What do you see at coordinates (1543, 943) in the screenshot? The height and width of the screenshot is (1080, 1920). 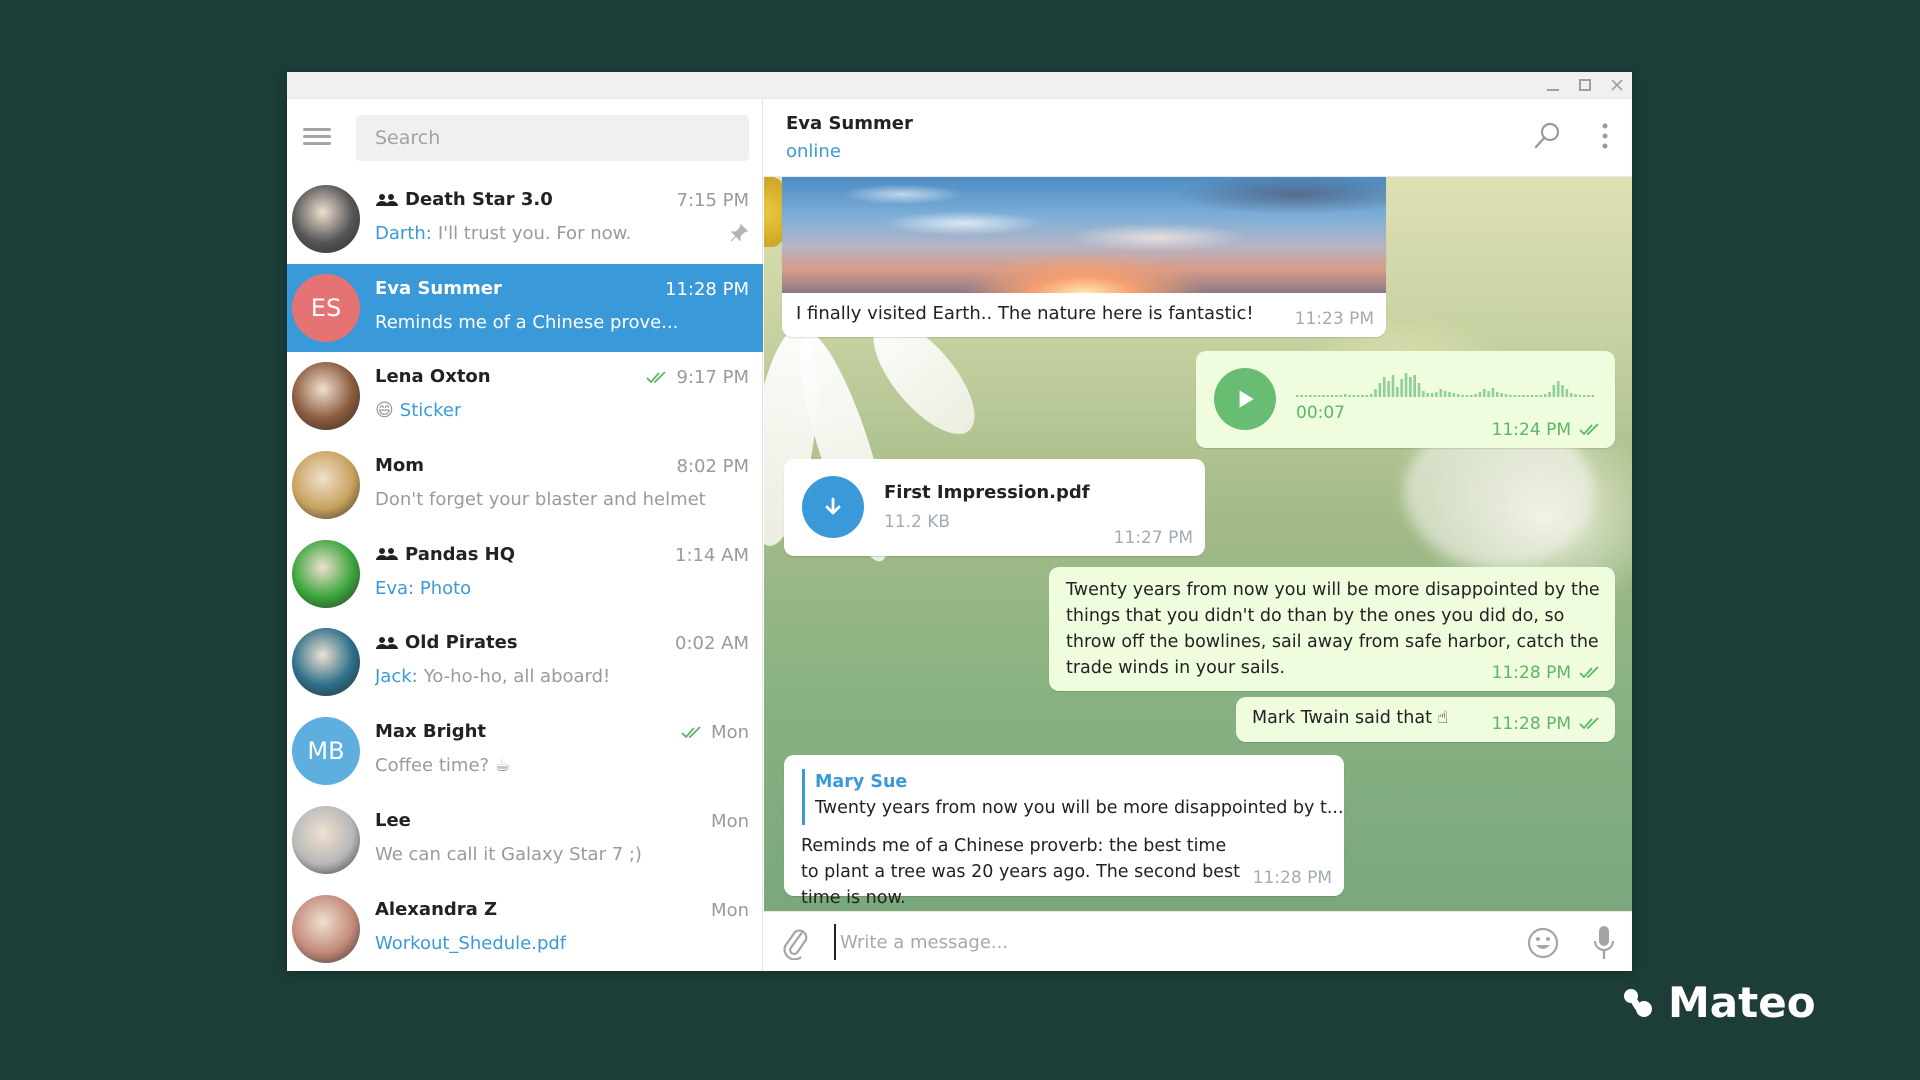 I see `emoji-button` at bounding box center [1543, 943].